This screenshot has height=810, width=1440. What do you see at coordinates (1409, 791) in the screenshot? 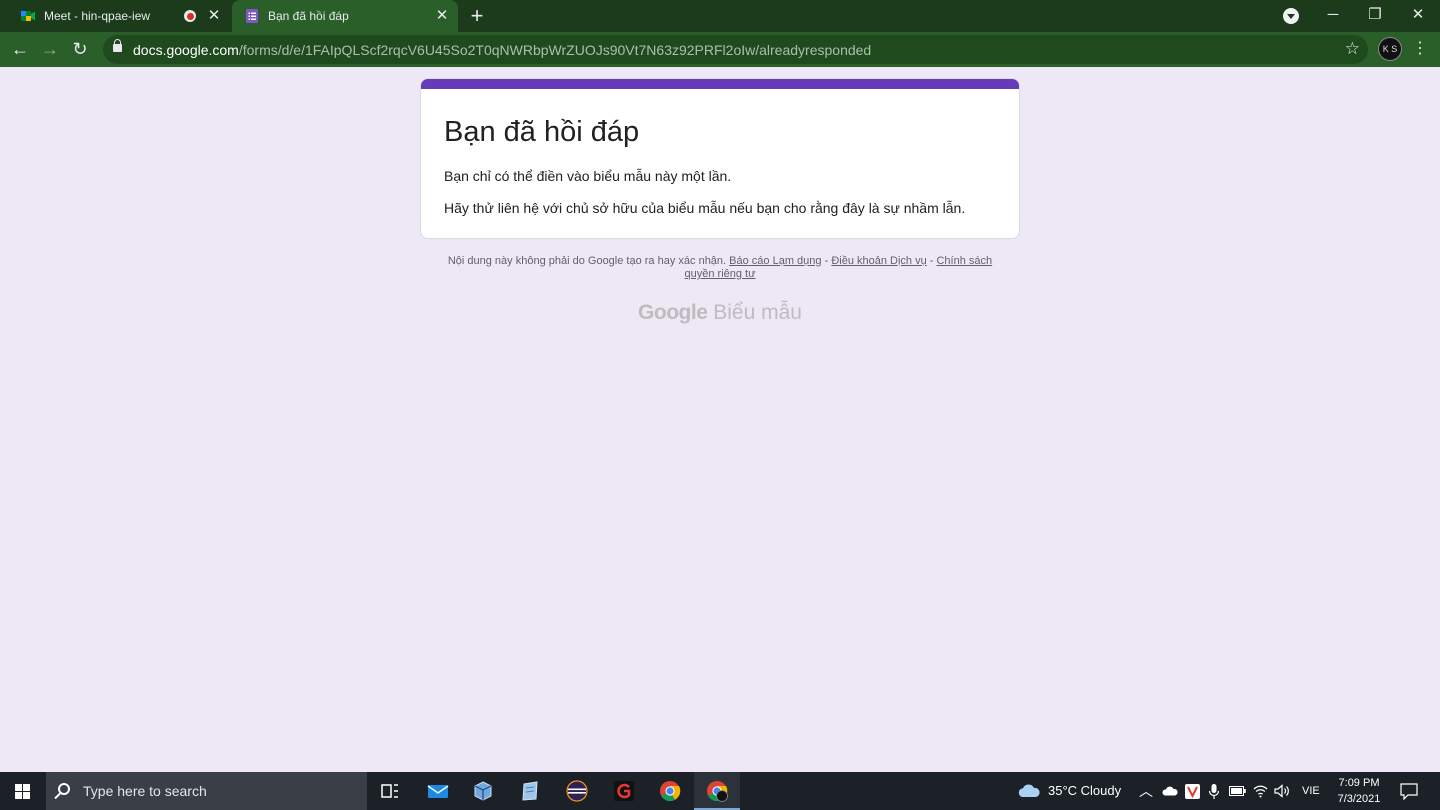
I see `notifications-icon` at bounding box center [1409, 791].